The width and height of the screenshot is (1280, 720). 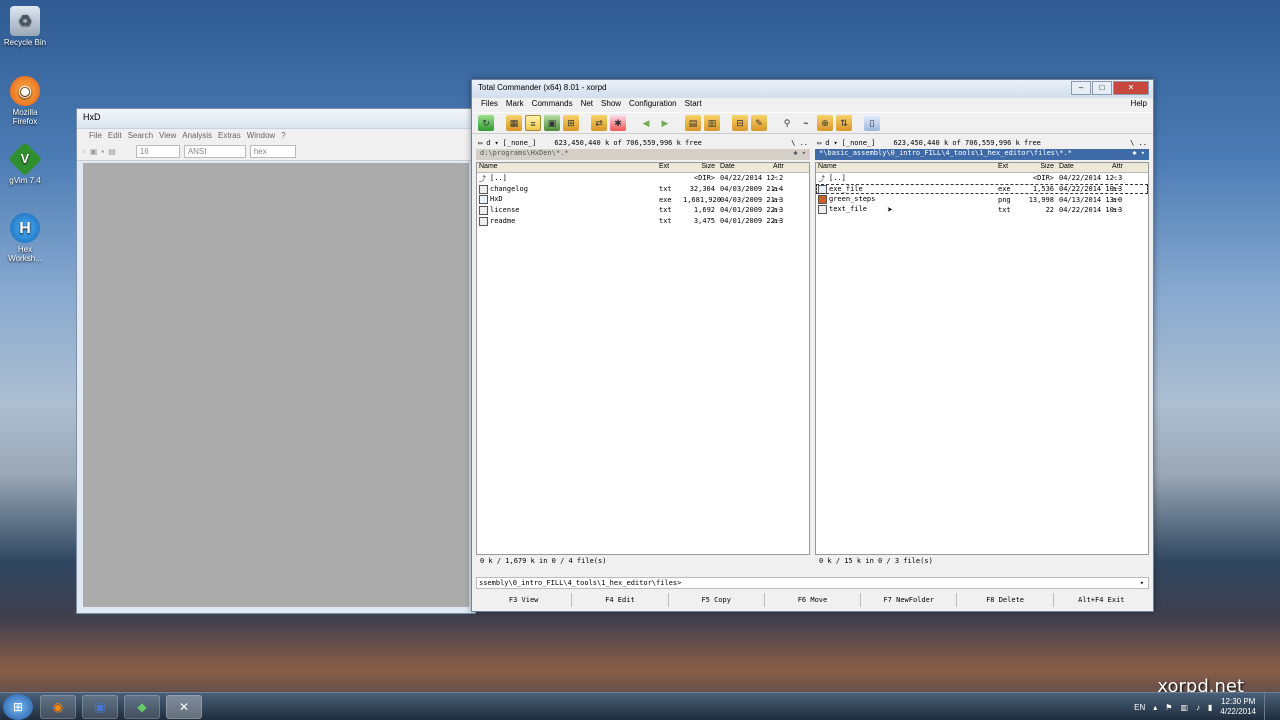 I want to click on f7-newfolder-button: F7 NewFolder, so click(x=909, y=600).